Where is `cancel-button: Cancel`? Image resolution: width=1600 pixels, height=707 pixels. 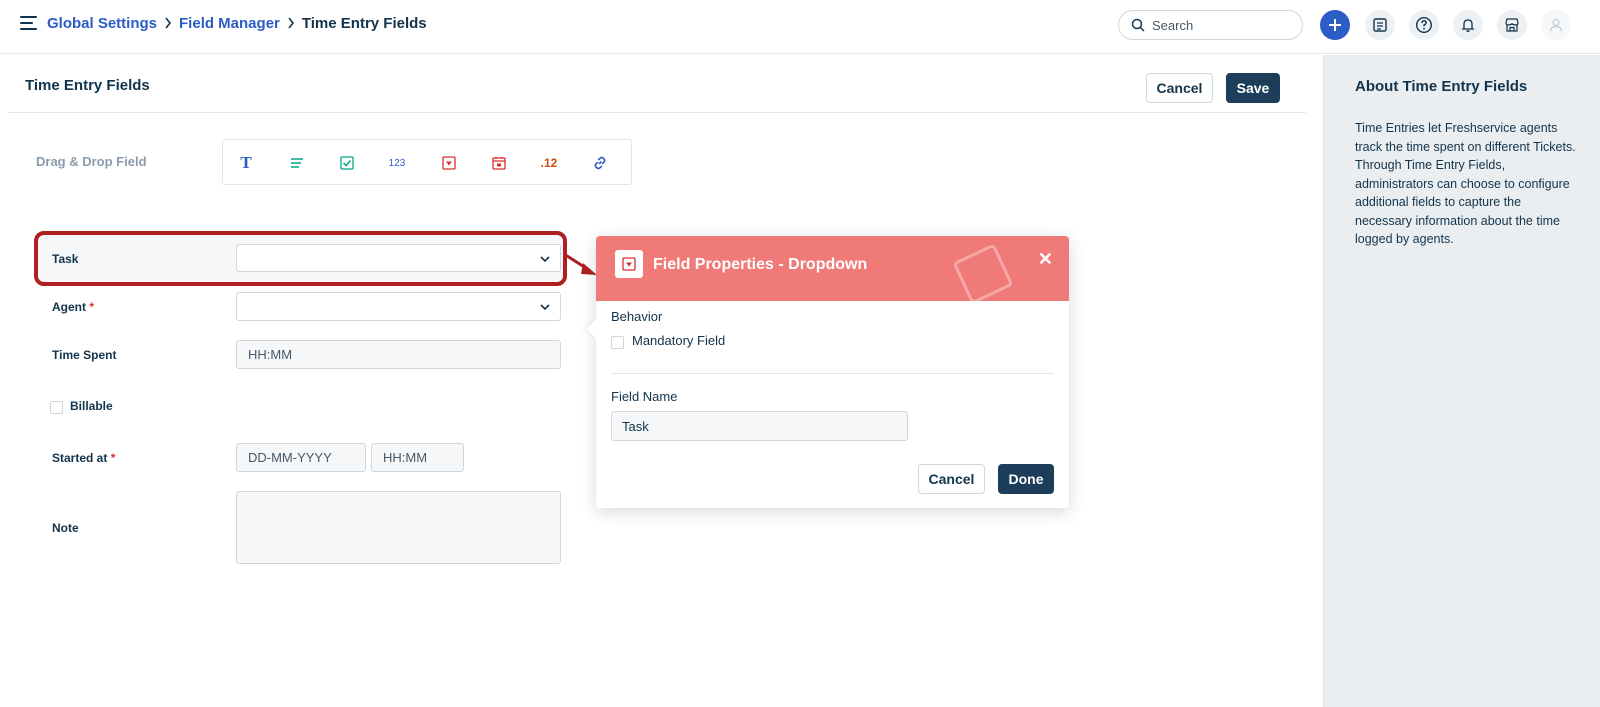 cancel-button: Cancel is located at coordinates (1179, 88).